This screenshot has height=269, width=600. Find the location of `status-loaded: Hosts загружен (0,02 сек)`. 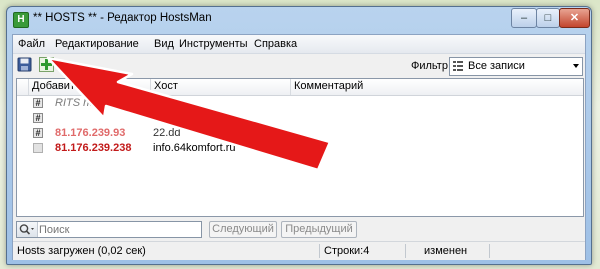

status-loaded: Hosts загружен (0,02 сек) is located at coordinates (81, 251).